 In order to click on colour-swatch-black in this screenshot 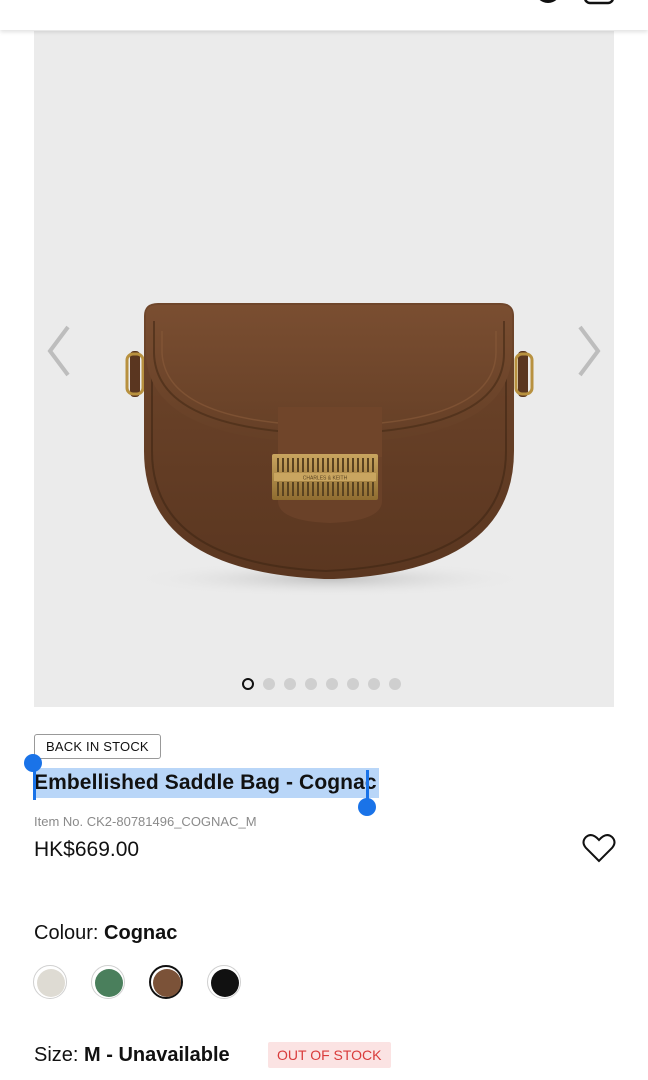, I will do `click(224, 982)`.